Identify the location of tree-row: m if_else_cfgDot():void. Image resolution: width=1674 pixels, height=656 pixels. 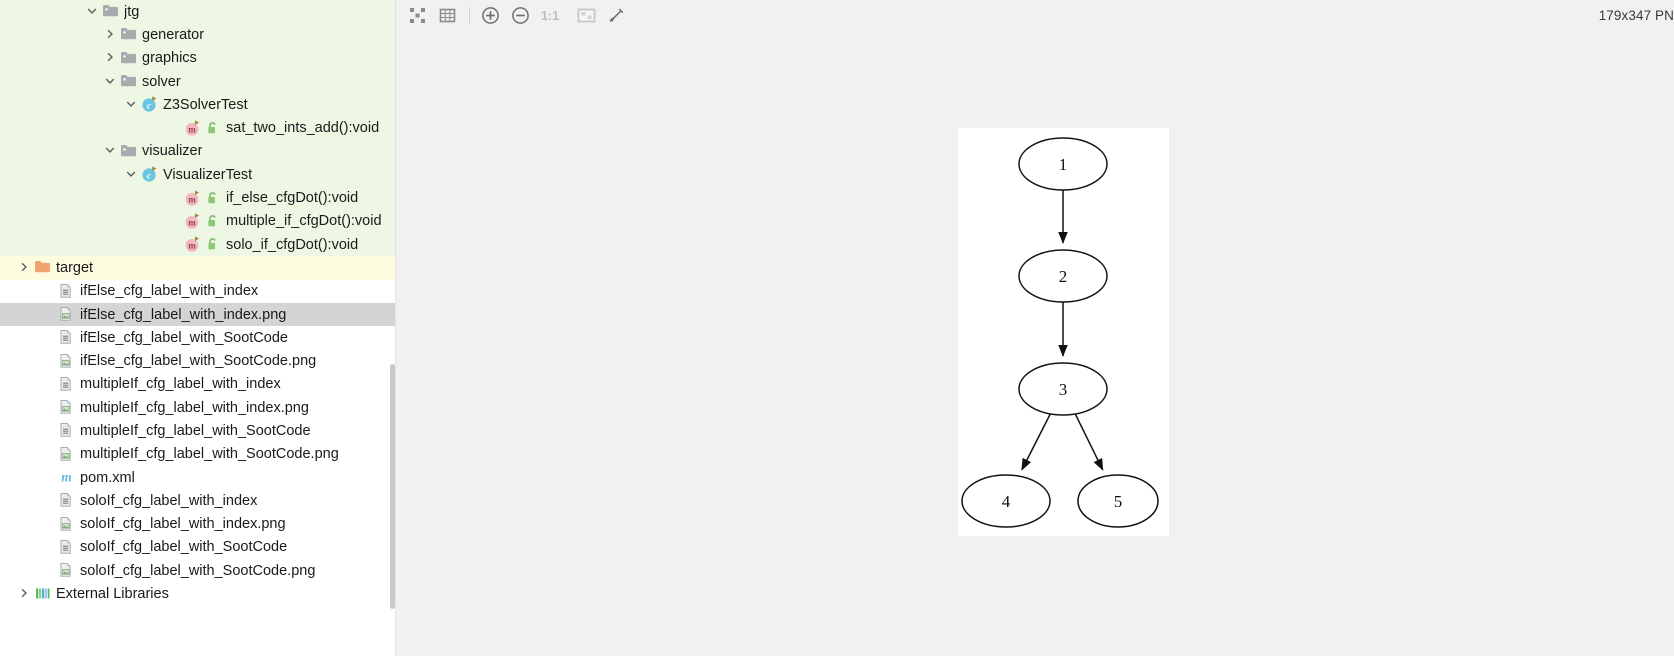
(198, 198).